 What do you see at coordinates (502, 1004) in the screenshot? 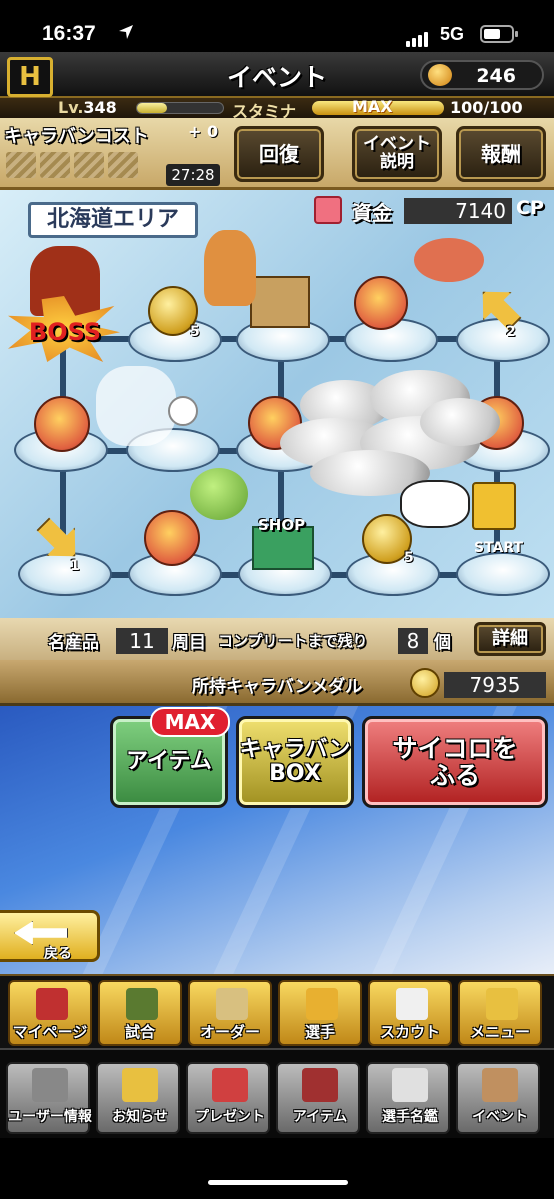
I see `menu-mascot-icon` at bounding box center [502, 1004].